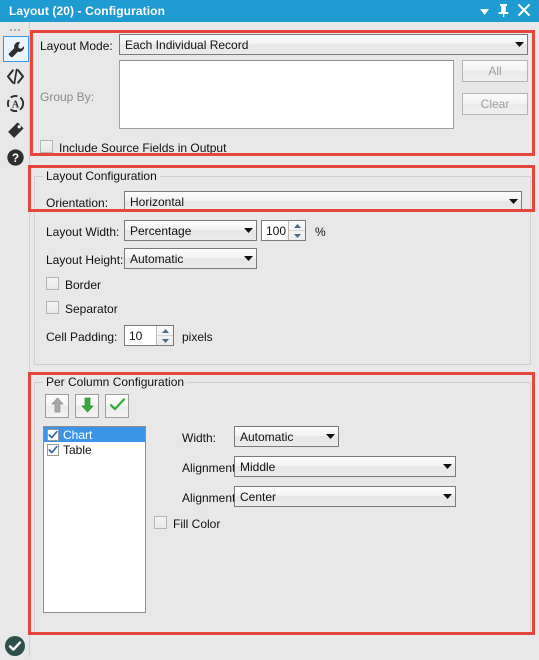  Describe the element at coordinates (484, 12) in the screenshot. I see `window-menu-caret-icon` at that location.